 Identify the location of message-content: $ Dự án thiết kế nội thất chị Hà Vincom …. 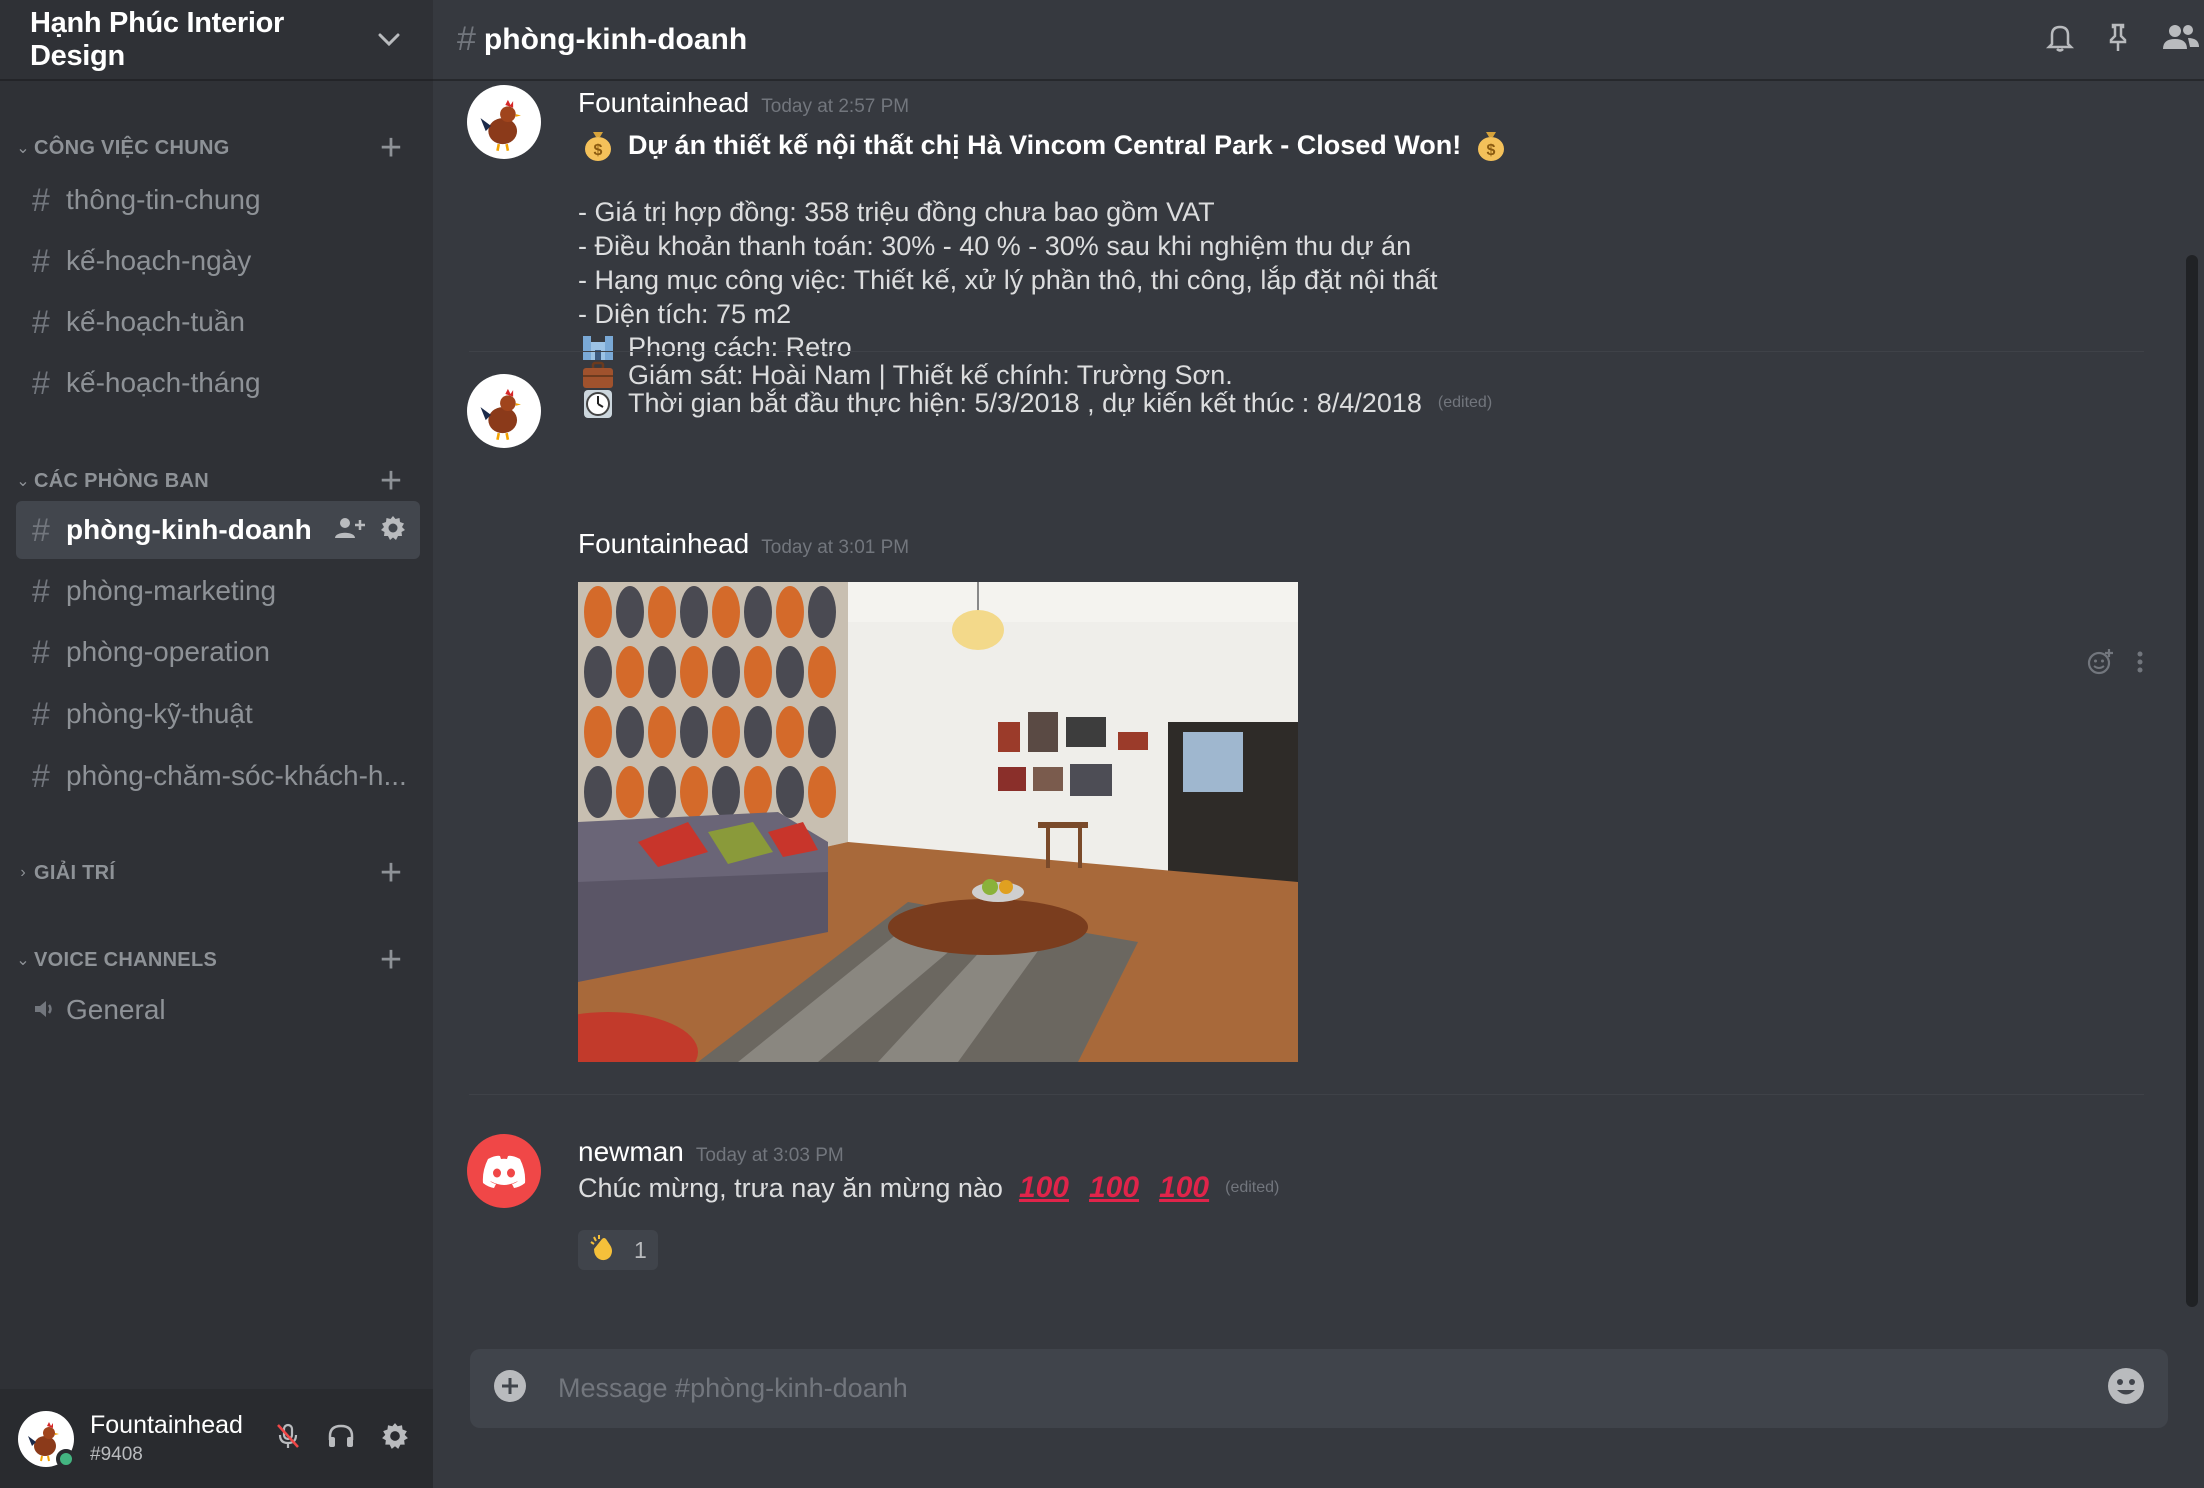
(1044, 271).